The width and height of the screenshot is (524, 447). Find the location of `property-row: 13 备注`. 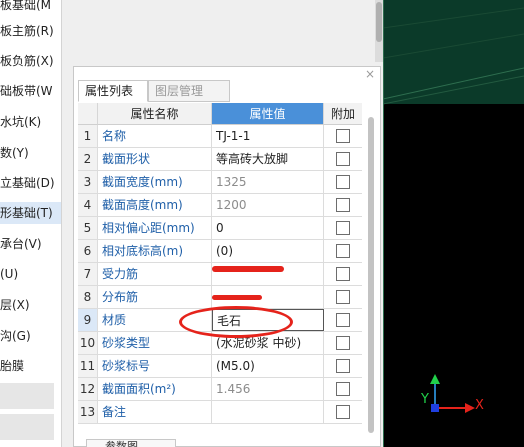

property-row: 13 备注 is located at coordinates (220, 412).